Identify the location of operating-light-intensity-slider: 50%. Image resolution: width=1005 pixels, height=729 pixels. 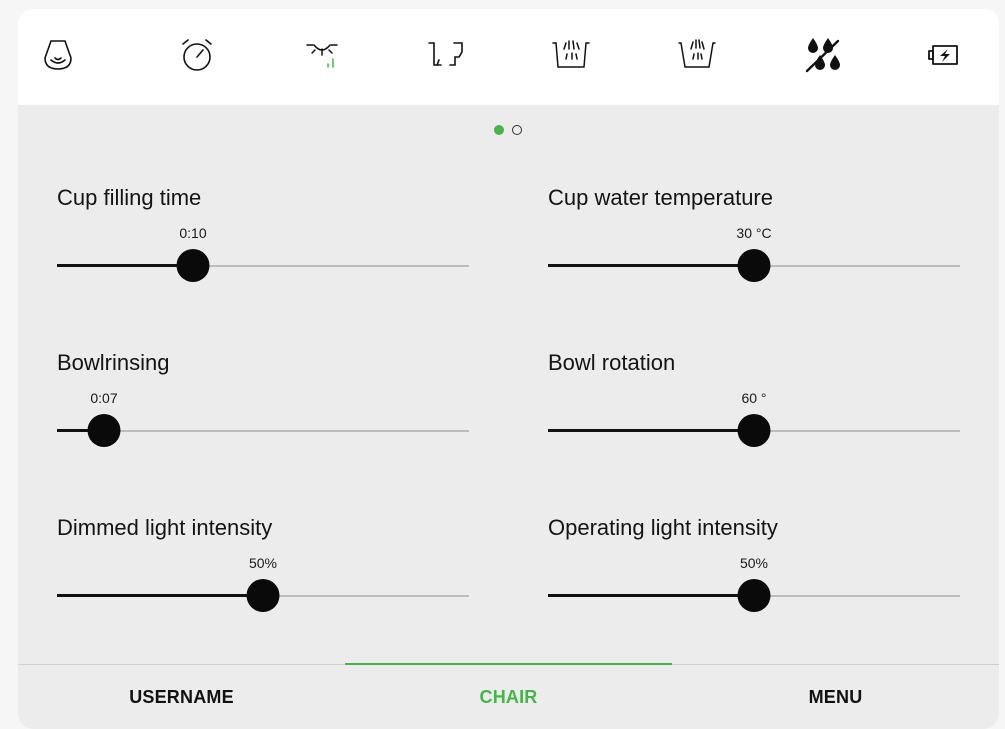
(754, 583).